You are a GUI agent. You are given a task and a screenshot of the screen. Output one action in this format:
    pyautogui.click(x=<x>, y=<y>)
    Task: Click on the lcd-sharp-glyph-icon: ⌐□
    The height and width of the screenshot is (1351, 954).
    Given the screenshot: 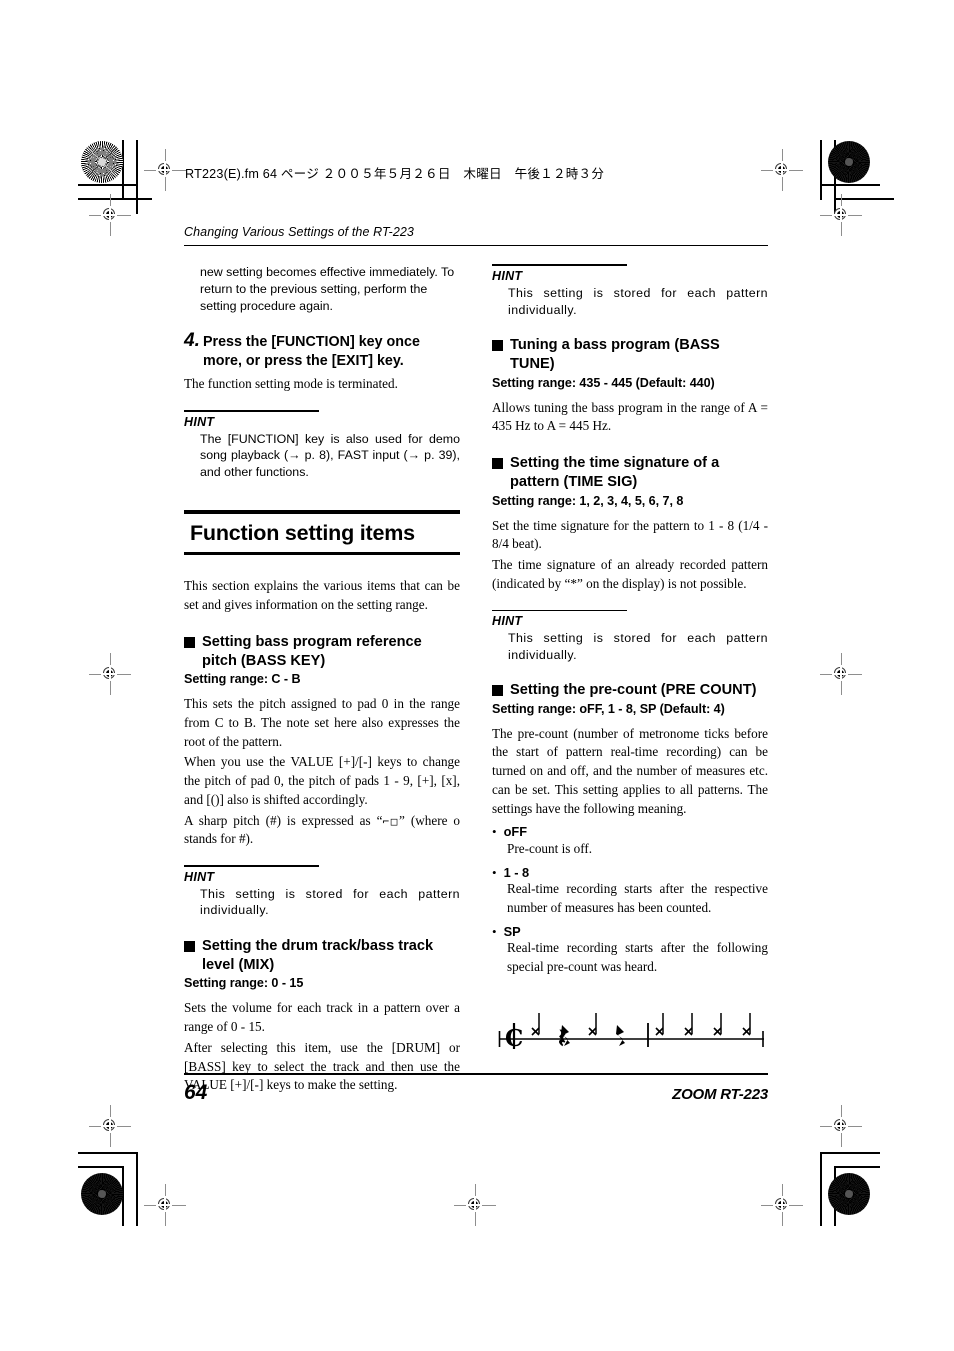 What is the action you would take?
    pyautogui.click(x=391, y=821)
    